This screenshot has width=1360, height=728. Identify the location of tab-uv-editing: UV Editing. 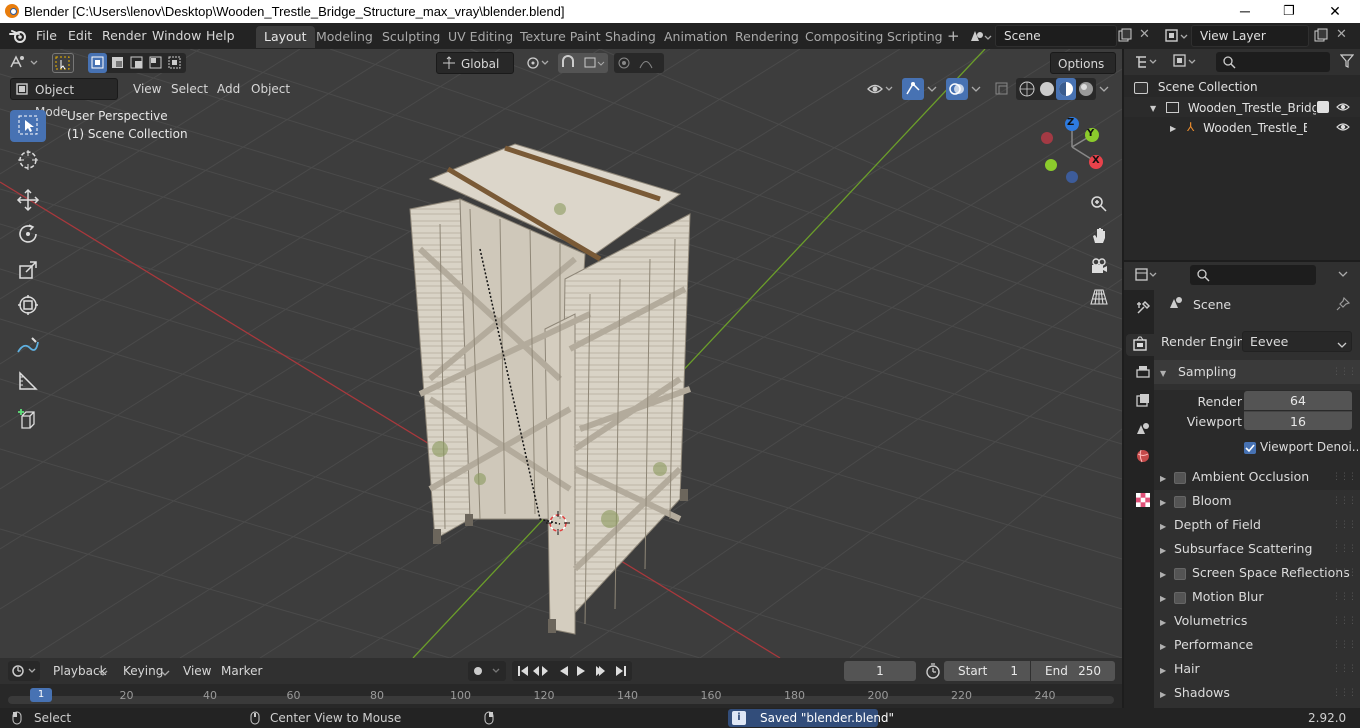
(480, 37).